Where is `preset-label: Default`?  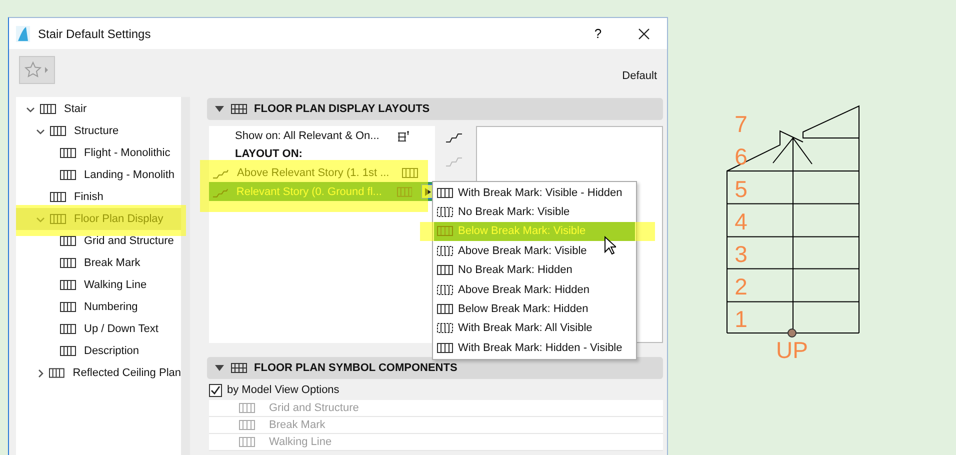 preset-label: Default is located at coordinates (639, 76).